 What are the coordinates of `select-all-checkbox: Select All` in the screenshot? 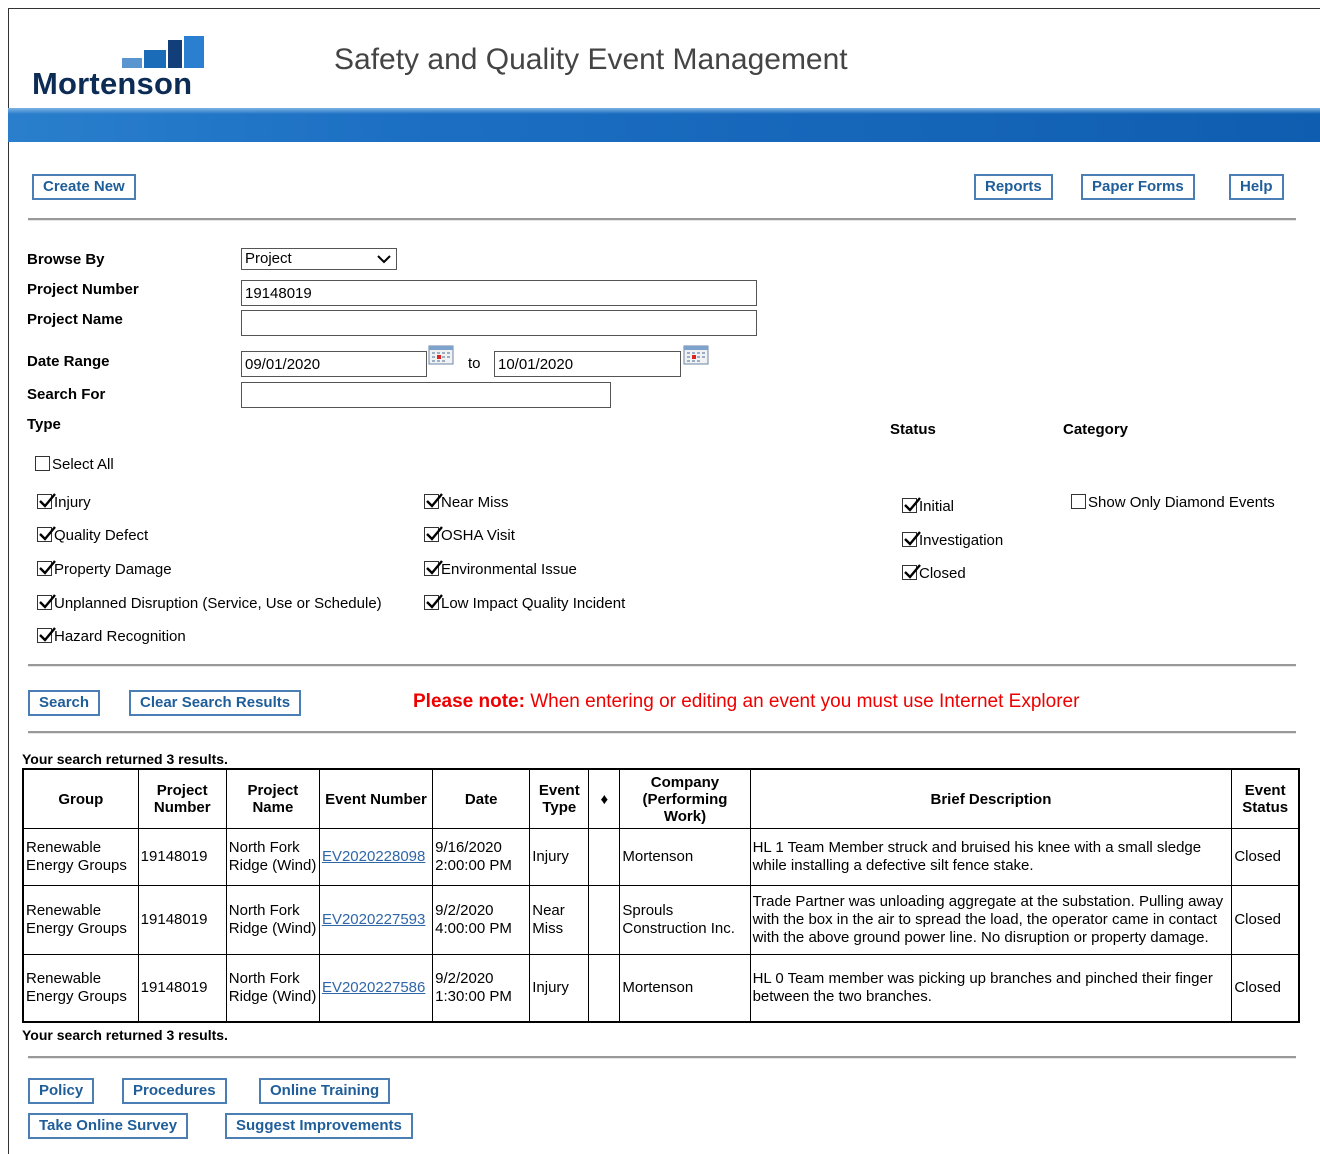 It's located at (74, 464).